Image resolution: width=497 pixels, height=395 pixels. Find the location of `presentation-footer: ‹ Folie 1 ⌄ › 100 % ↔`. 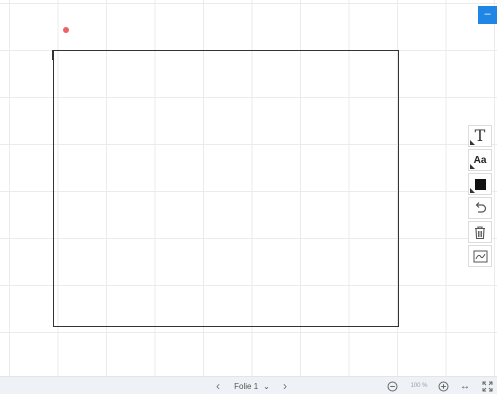

presentation-footer: ‹ Folie 1 ⌄ › 100 % ↔ is located at coordinates (248, 385).